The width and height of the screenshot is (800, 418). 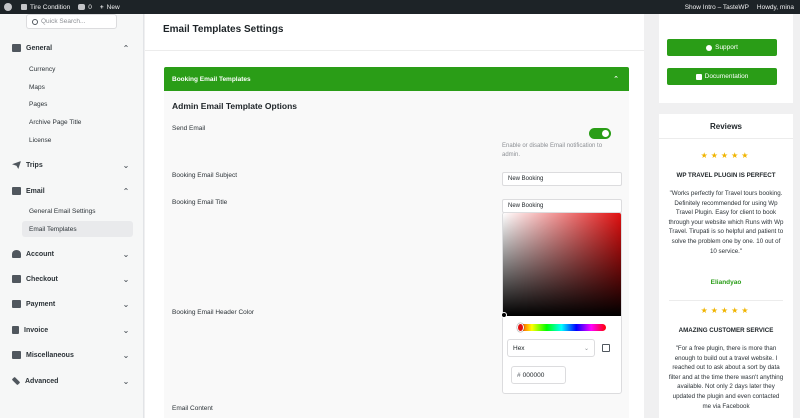 I want to click on color-format-select: Hex ⌄, so click(x=551, y=348).